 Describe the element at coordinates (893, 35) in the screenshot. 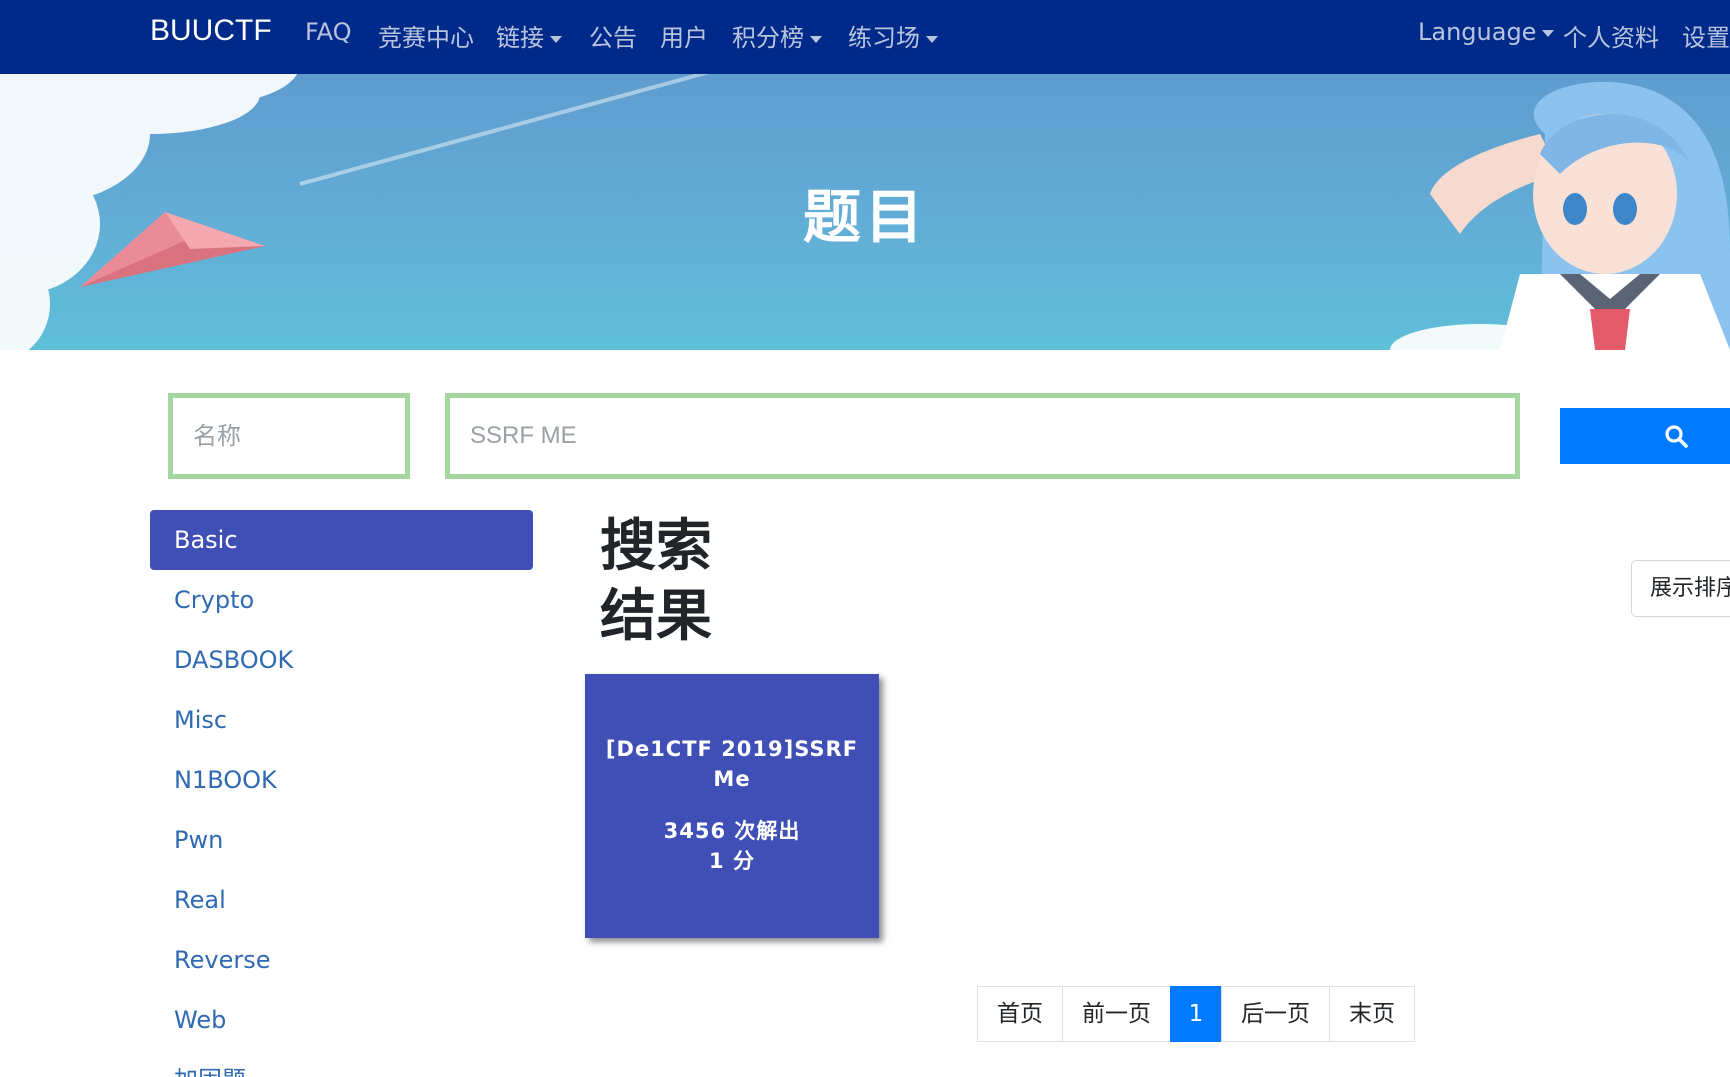

I see `nav-practice-dropdown: 练习场` at that location.